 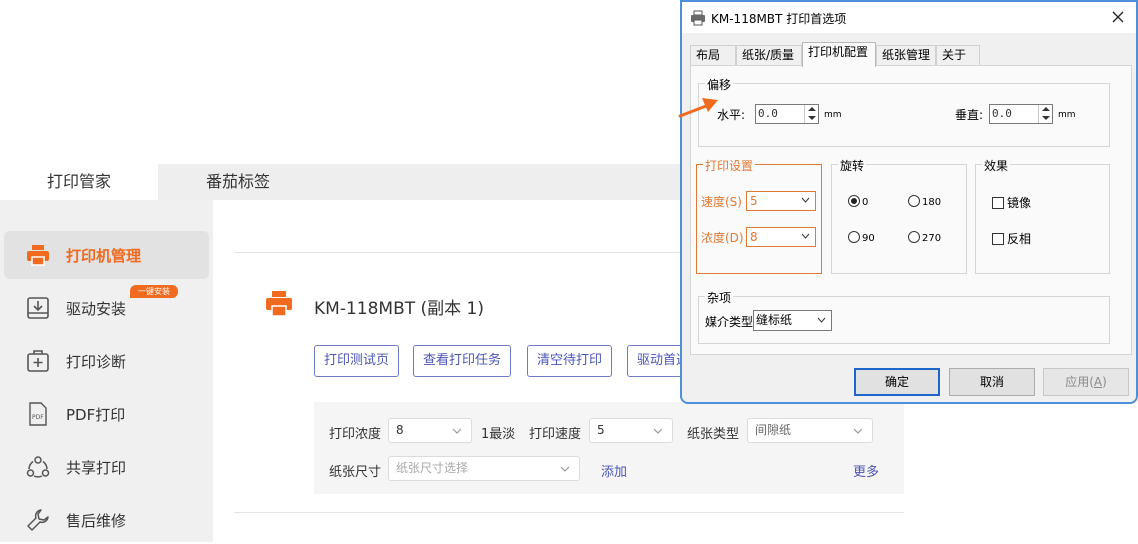 What do you see at coordinates (779, 19) in the screenshot?
I see `dialog-title: KM-118MBT 打印首选项` at bounding box center [779, 19].